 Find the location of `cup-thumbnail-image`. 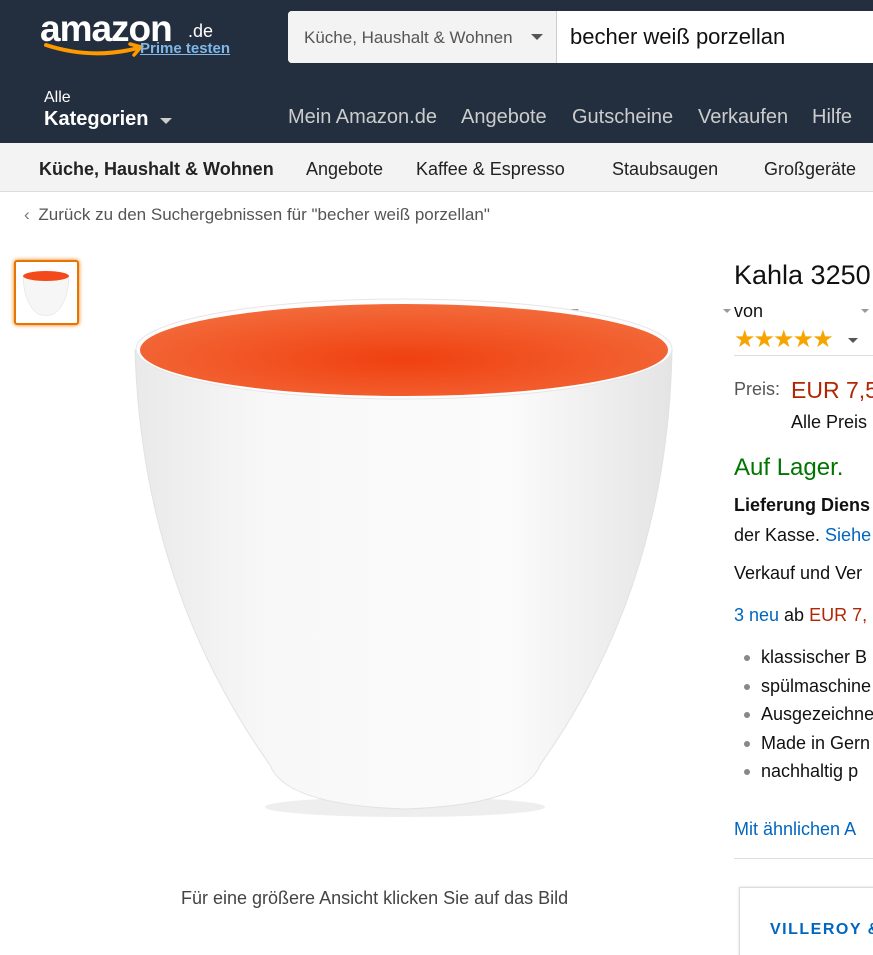

cup-thumbnail-image is located at coordinates (46, 293).